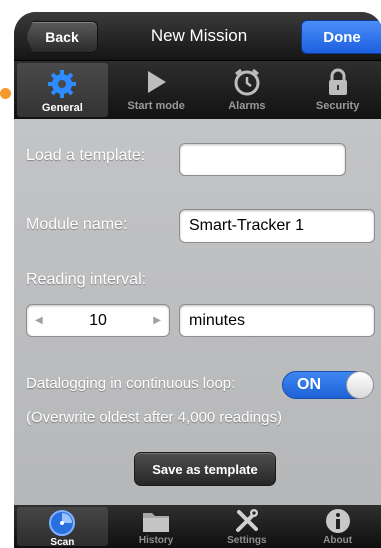 Image resolution: width=381 pixels, height=548 pixels. What do you see at coordinates (338, 82) in the screenshot?
I see `lock-icon` at bounding box center [338, 82].